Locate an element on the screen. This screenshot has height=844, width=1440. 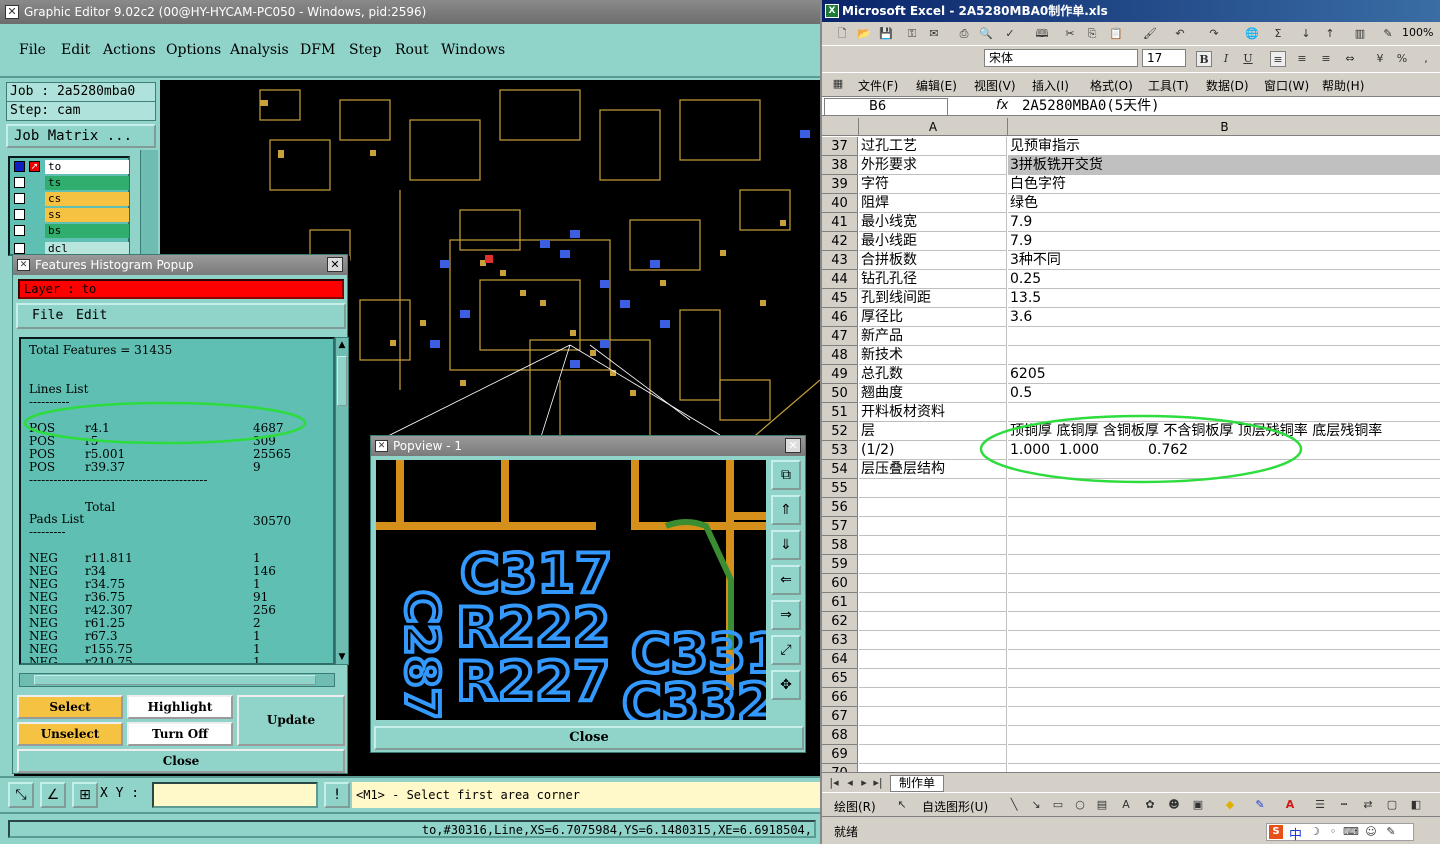
copy-icon: ⎘ is located at coordinates (1092, 34).